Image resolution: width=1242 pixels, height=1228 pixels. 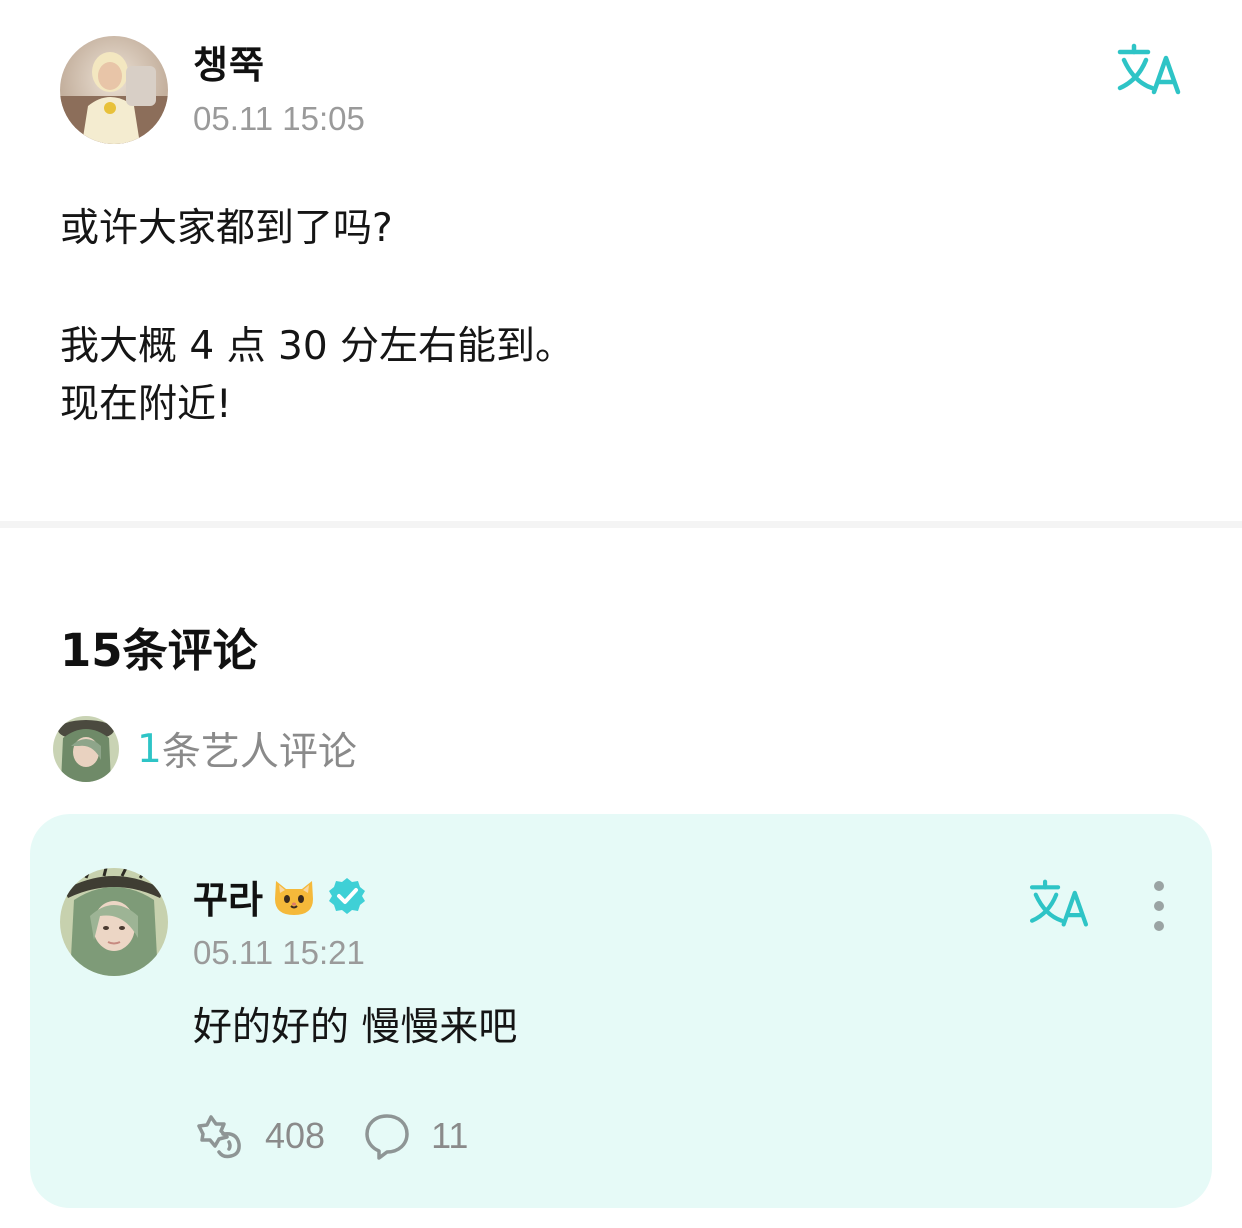 What do you see at coordinates (621, 524) in the screenshot?
I see `section-divider` at bounding box center [621, 524].